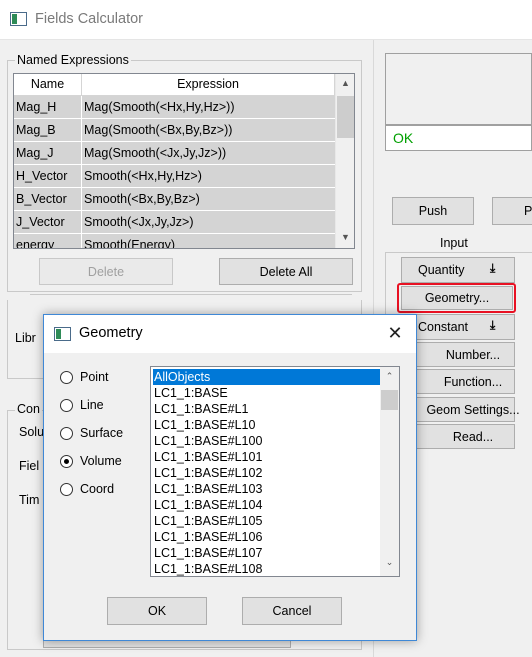  I want to click on list-item: LC1_1:BASE#L101, so click(266, 457).